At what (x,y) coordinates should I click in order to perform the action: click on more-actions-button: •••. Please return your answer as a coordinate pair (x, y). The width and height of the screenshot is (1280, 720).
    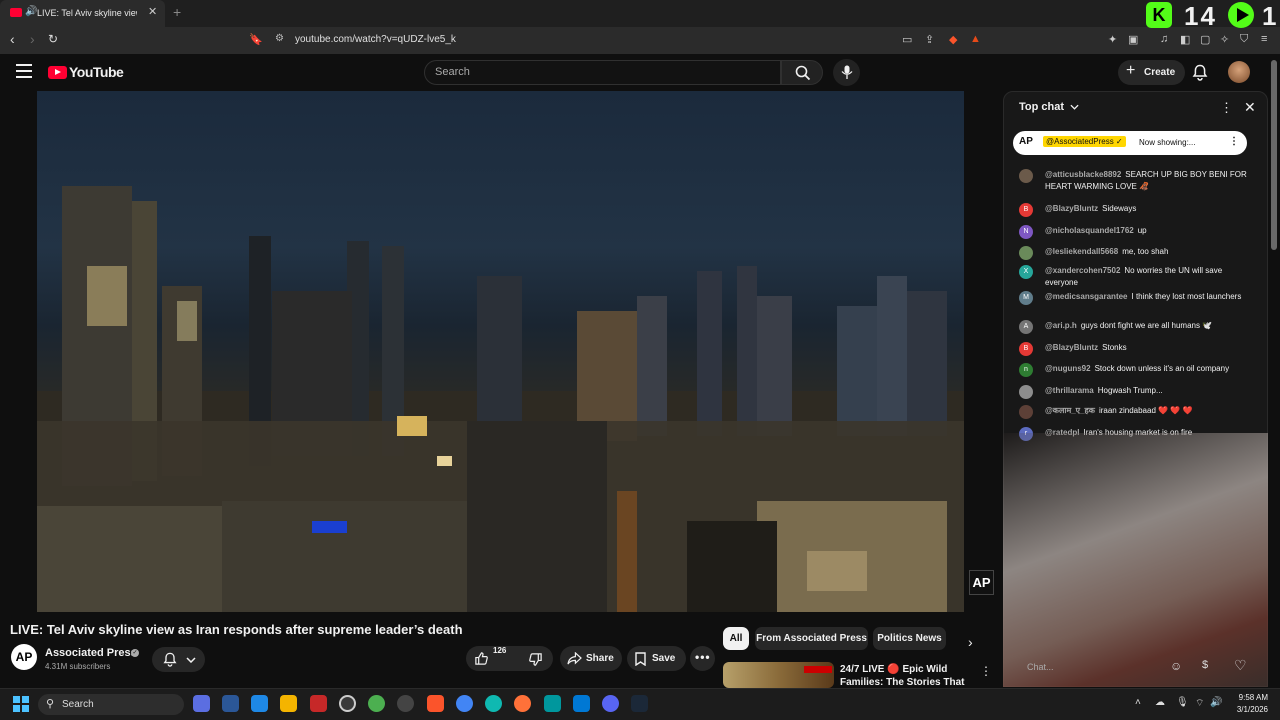
    Looking at the image, I should click on (702, 658).